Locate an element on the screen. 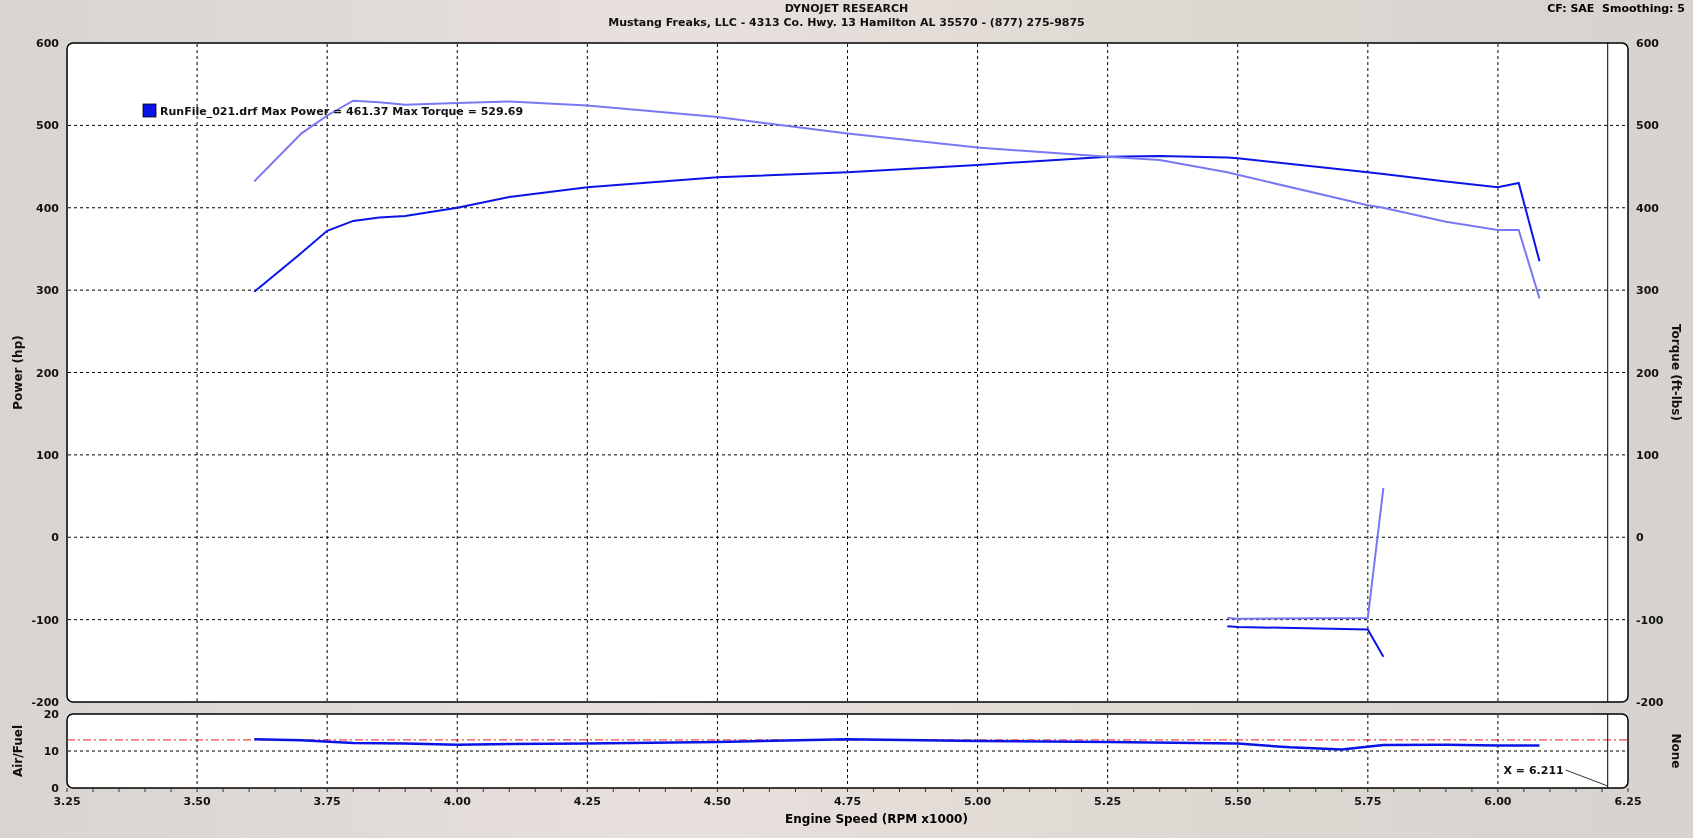 The image size is (1693, 838). y-tick-label: 10 is located at coordinates (51, 751).